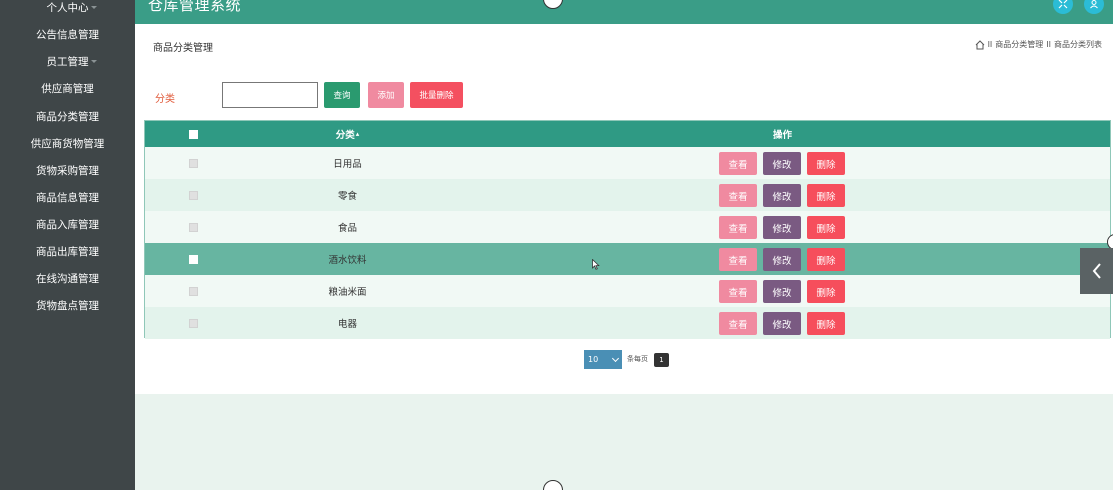  Describe the element at coordinates (1019, 44) in the screenshot. I see `breadcrumb-item-category-manage: 商品分类管理` at that location.